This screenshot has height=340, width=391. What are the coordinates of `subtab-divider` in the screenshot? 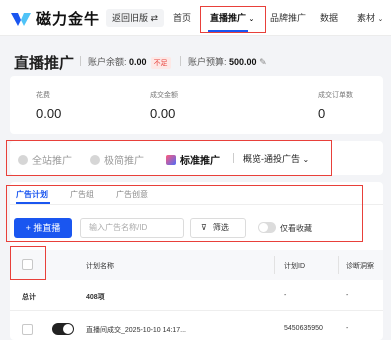 It's located at (196, 204).